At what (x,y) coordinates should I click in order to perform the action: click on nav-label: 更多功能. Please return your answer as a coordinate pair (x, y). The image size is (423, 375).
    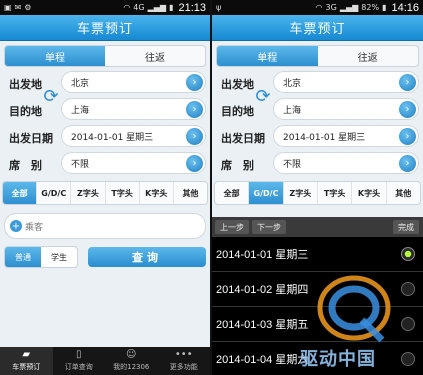
    Looking at the image, I should click on (183, 367).